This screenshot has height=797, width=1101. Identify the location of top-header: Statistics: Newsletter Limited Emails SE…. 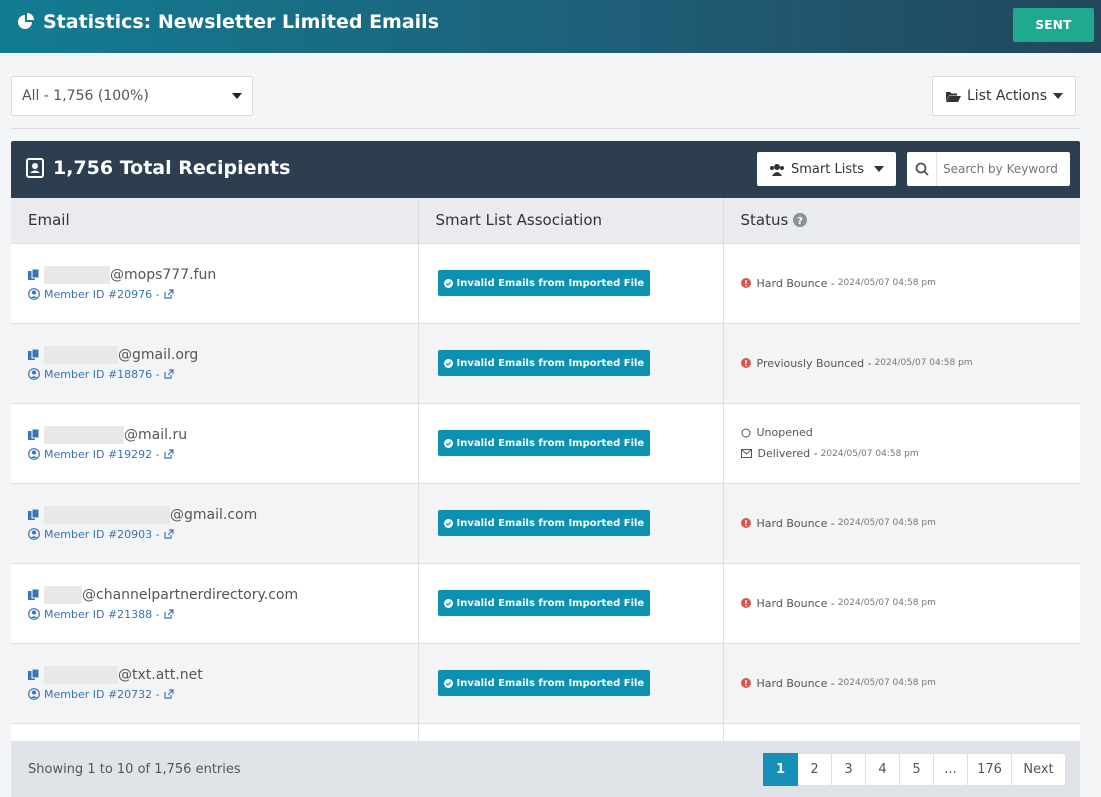
(550, 26).